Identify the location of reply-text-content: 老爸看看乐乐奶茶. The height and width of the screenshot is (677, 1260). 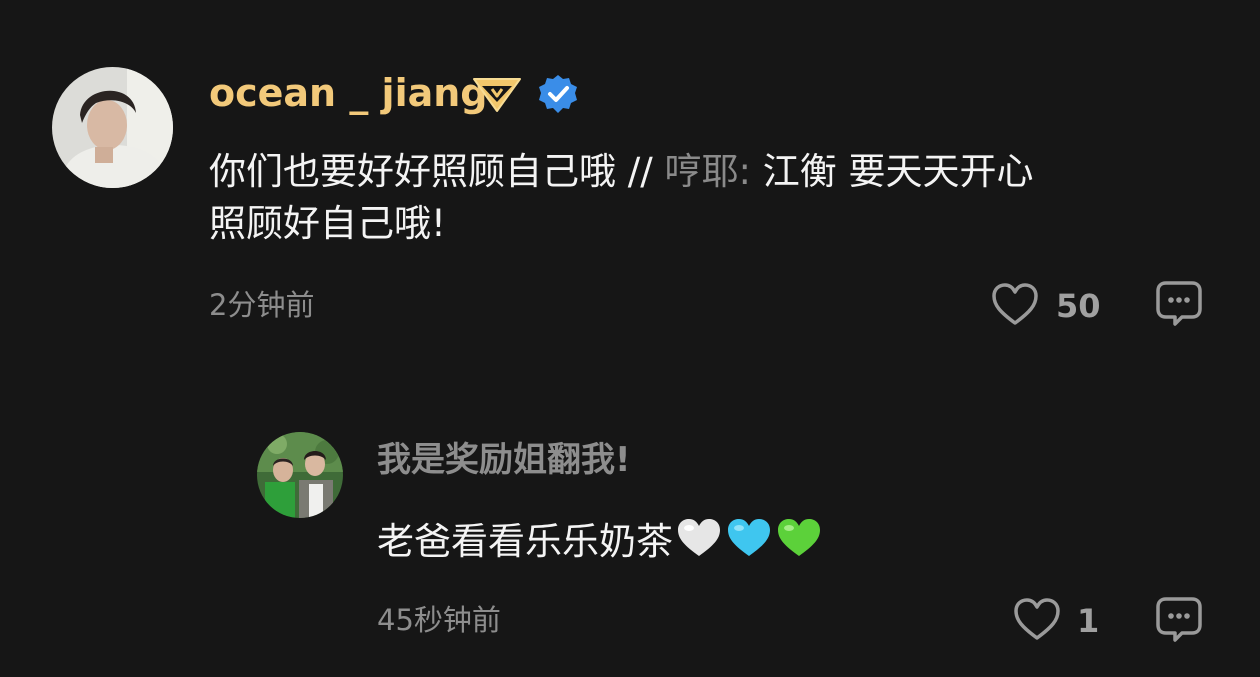
(525, 541).